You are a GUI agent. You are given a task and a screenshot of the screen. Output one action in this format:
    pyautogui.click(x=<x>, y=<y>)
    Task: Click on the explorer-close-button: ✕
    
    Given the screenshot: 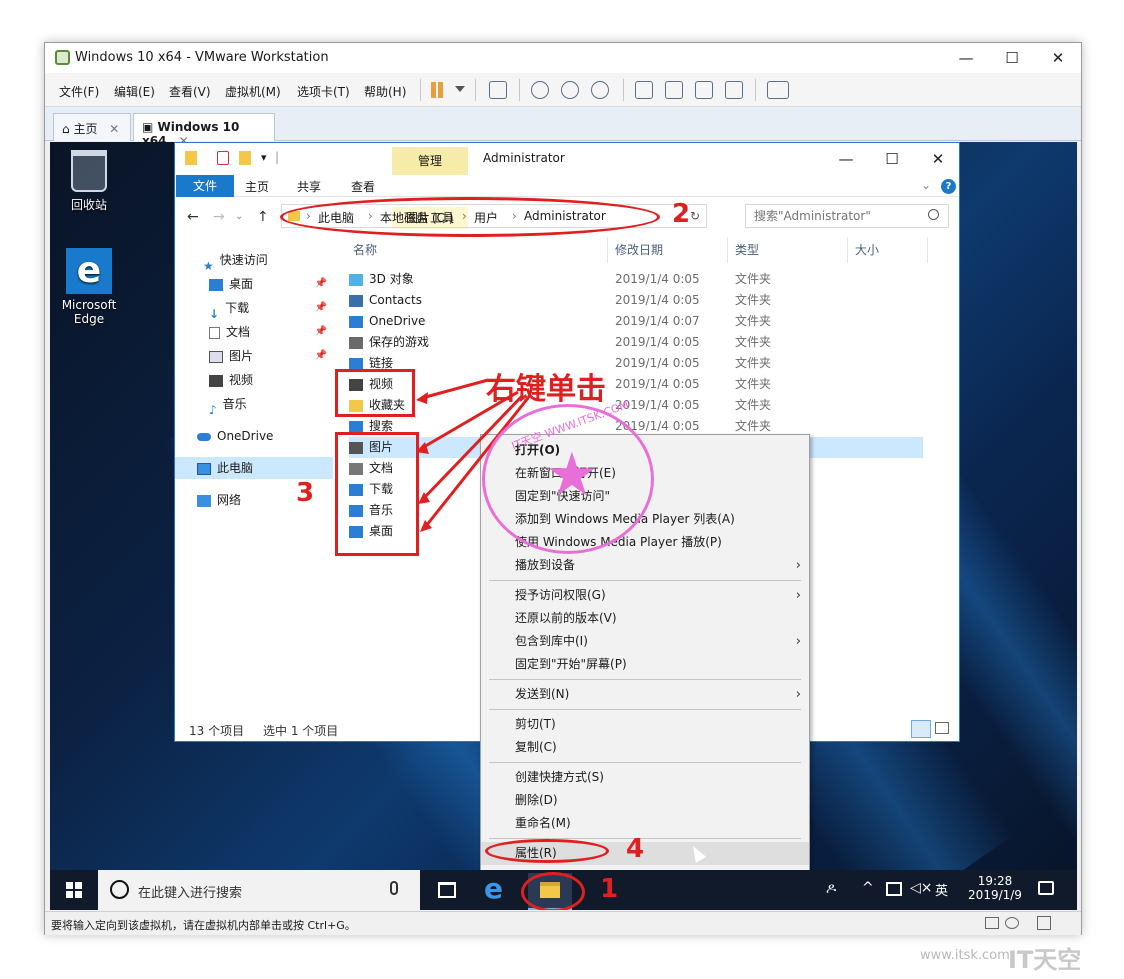 What is the action you would take?
    pyautogui.click(x=938, y=159)
    